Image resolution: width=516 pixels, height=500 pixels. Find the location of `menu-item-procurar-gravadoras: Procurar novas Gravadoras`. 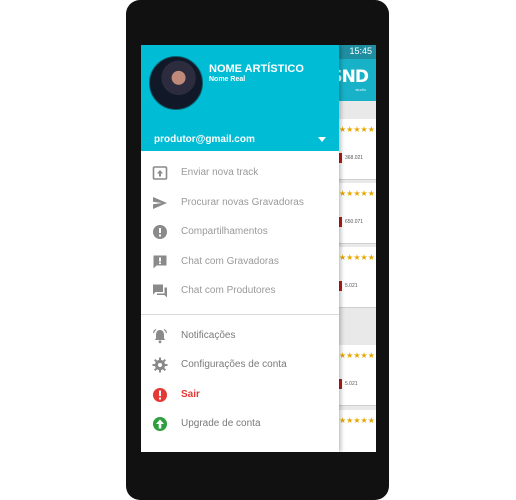

menu-item-procurar-gravadoras: Procurar novas Gravadoras is located at coordinates (240, 204).